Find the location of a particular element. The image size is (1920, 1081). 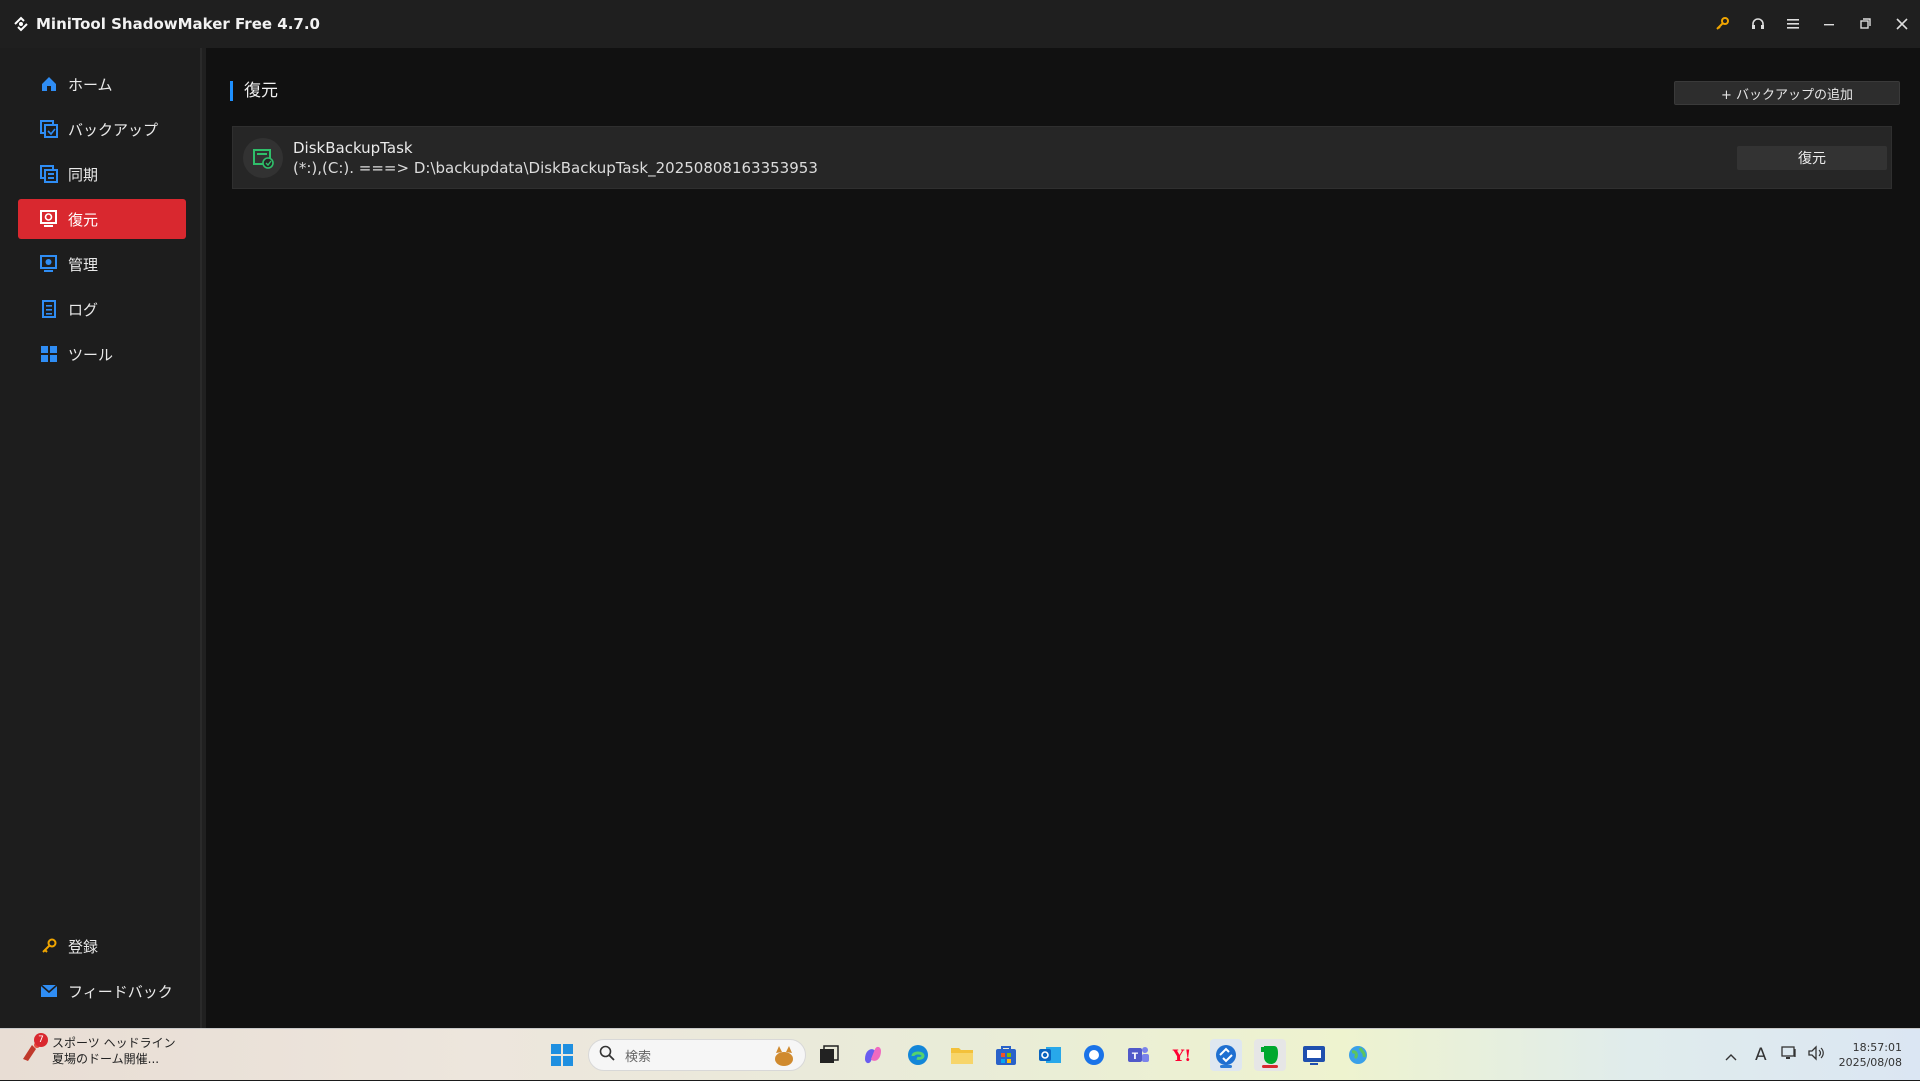

teams-icon: T is located at coordinates (1138, 1055).